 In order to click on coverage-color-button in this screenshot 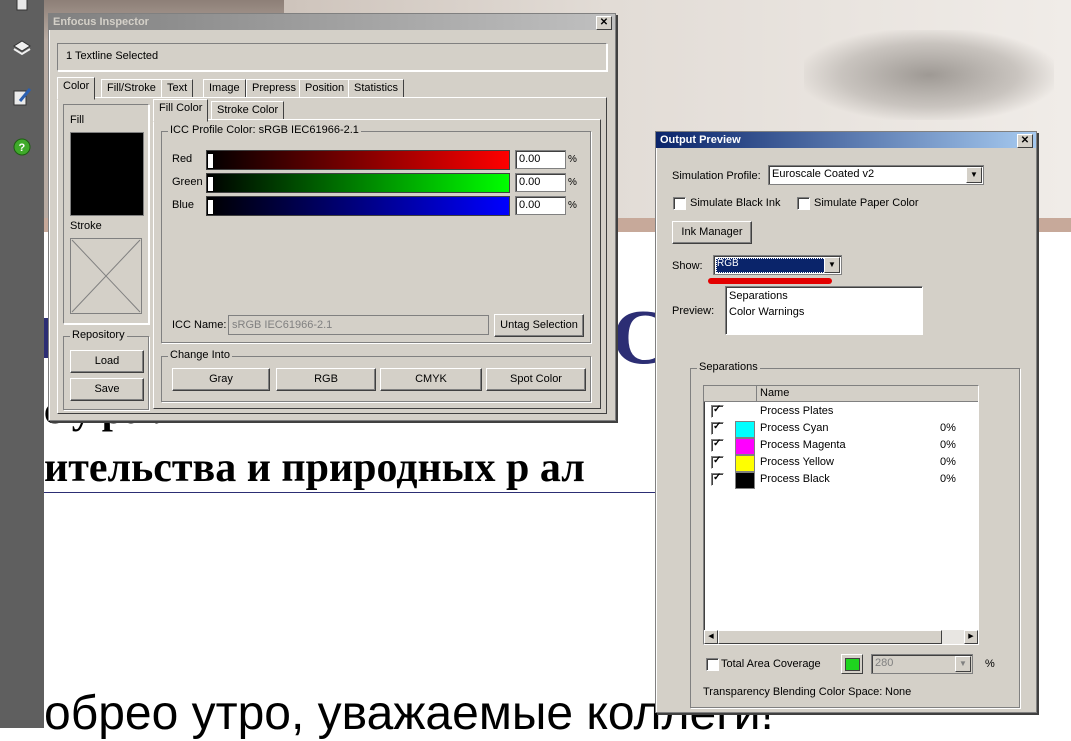, I will do `click(852, 664)`.